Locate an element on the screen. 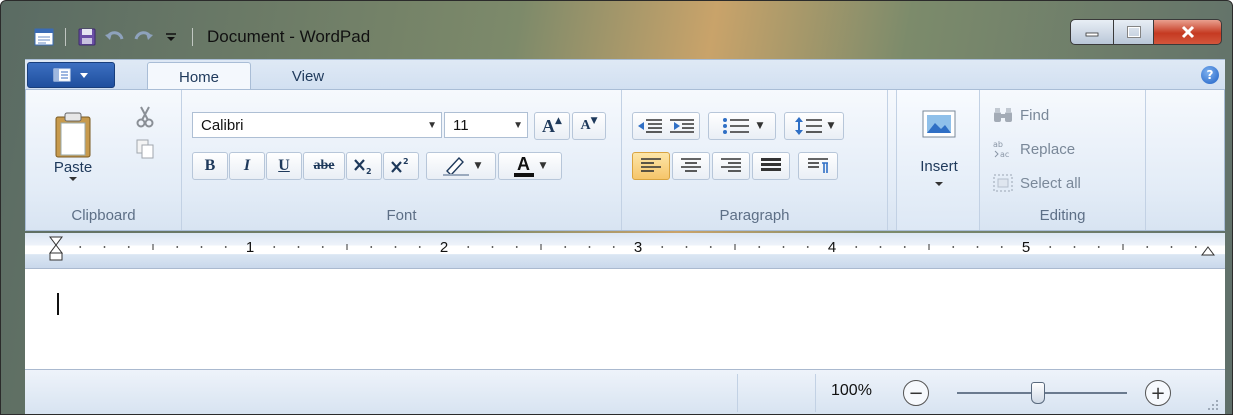 Image resolution: width=1233 pixels, height=415 pixels. ruler-ticks: 1 2 3 4 5 is located at coordinates (632, 248).